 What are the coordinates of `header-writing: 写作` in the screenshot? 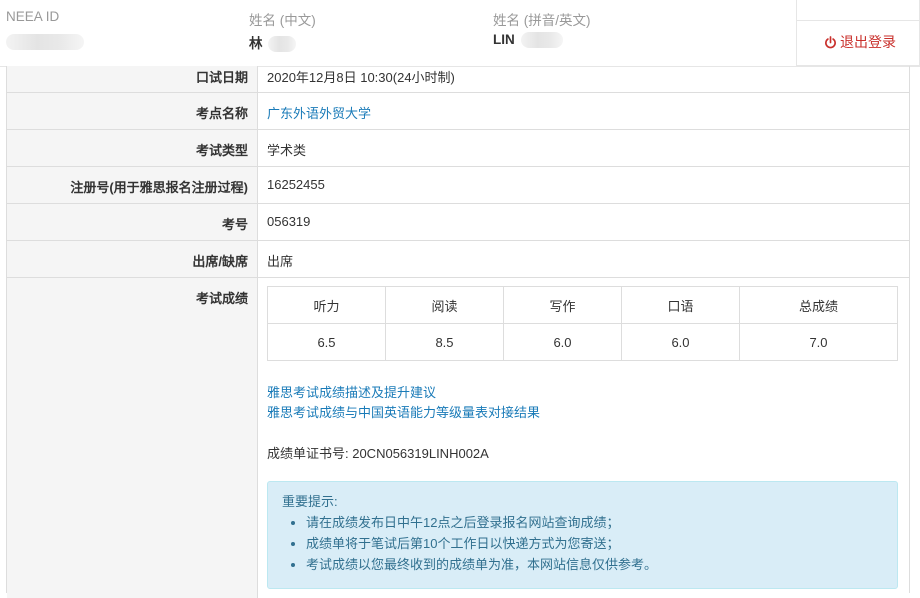 It's located at (562, 305).